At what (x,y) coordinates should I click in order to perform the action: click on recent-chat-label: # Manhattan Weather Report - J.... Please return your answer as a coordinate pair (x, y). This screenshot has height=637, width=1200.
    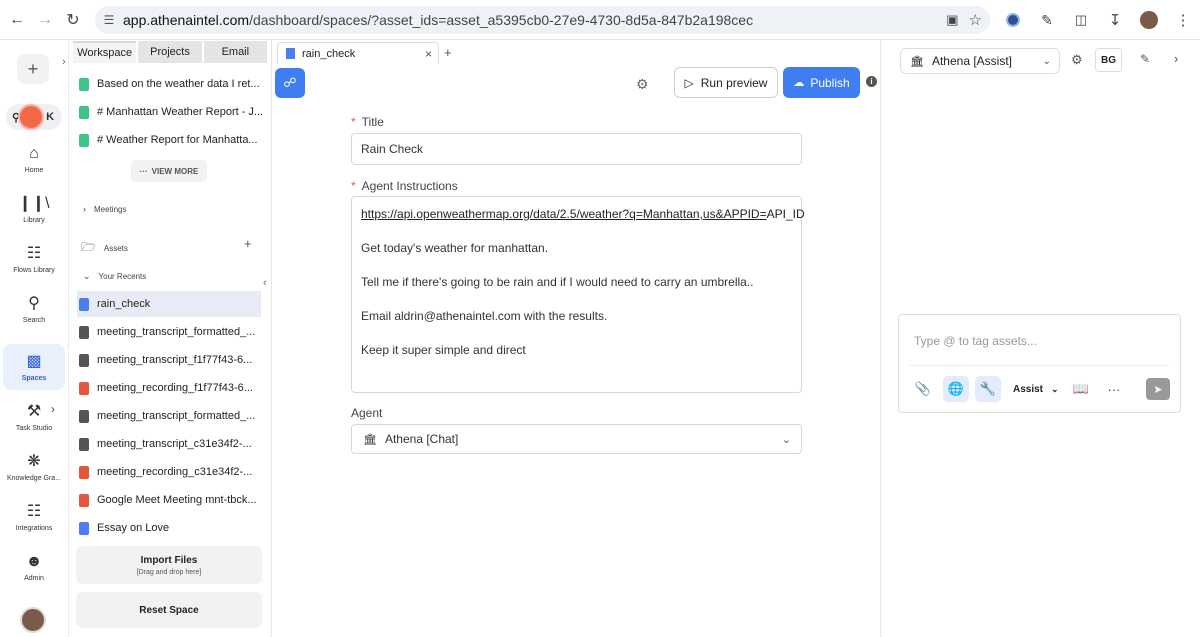
    Looking at the image, I should click on (180, 112).